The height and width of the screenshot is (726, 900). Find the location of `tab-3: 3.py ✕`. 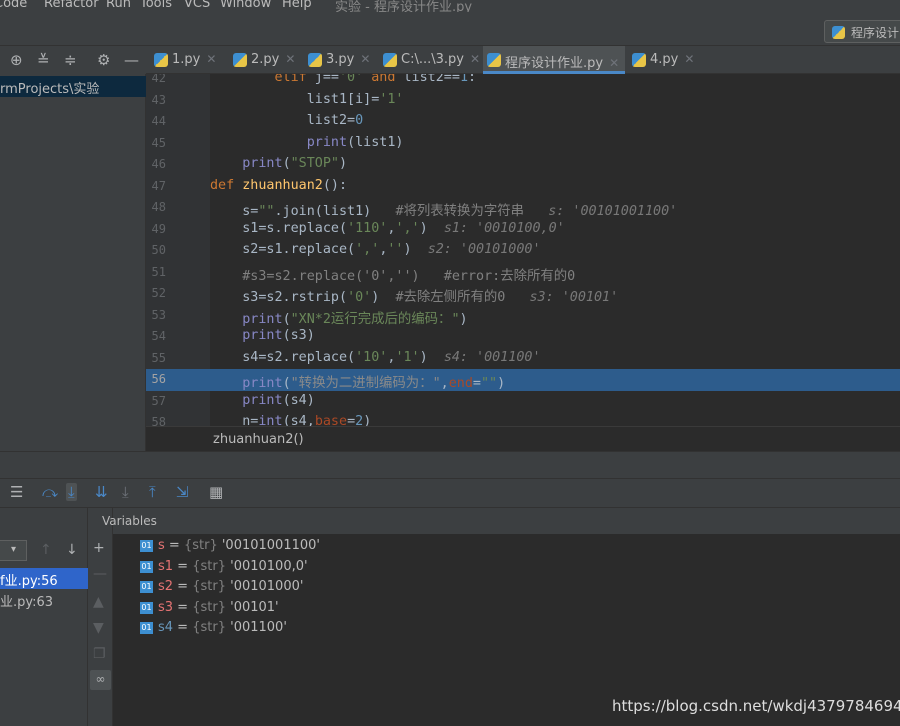

tab-3: 3.py ✕ is located at coordinates (340, 60).